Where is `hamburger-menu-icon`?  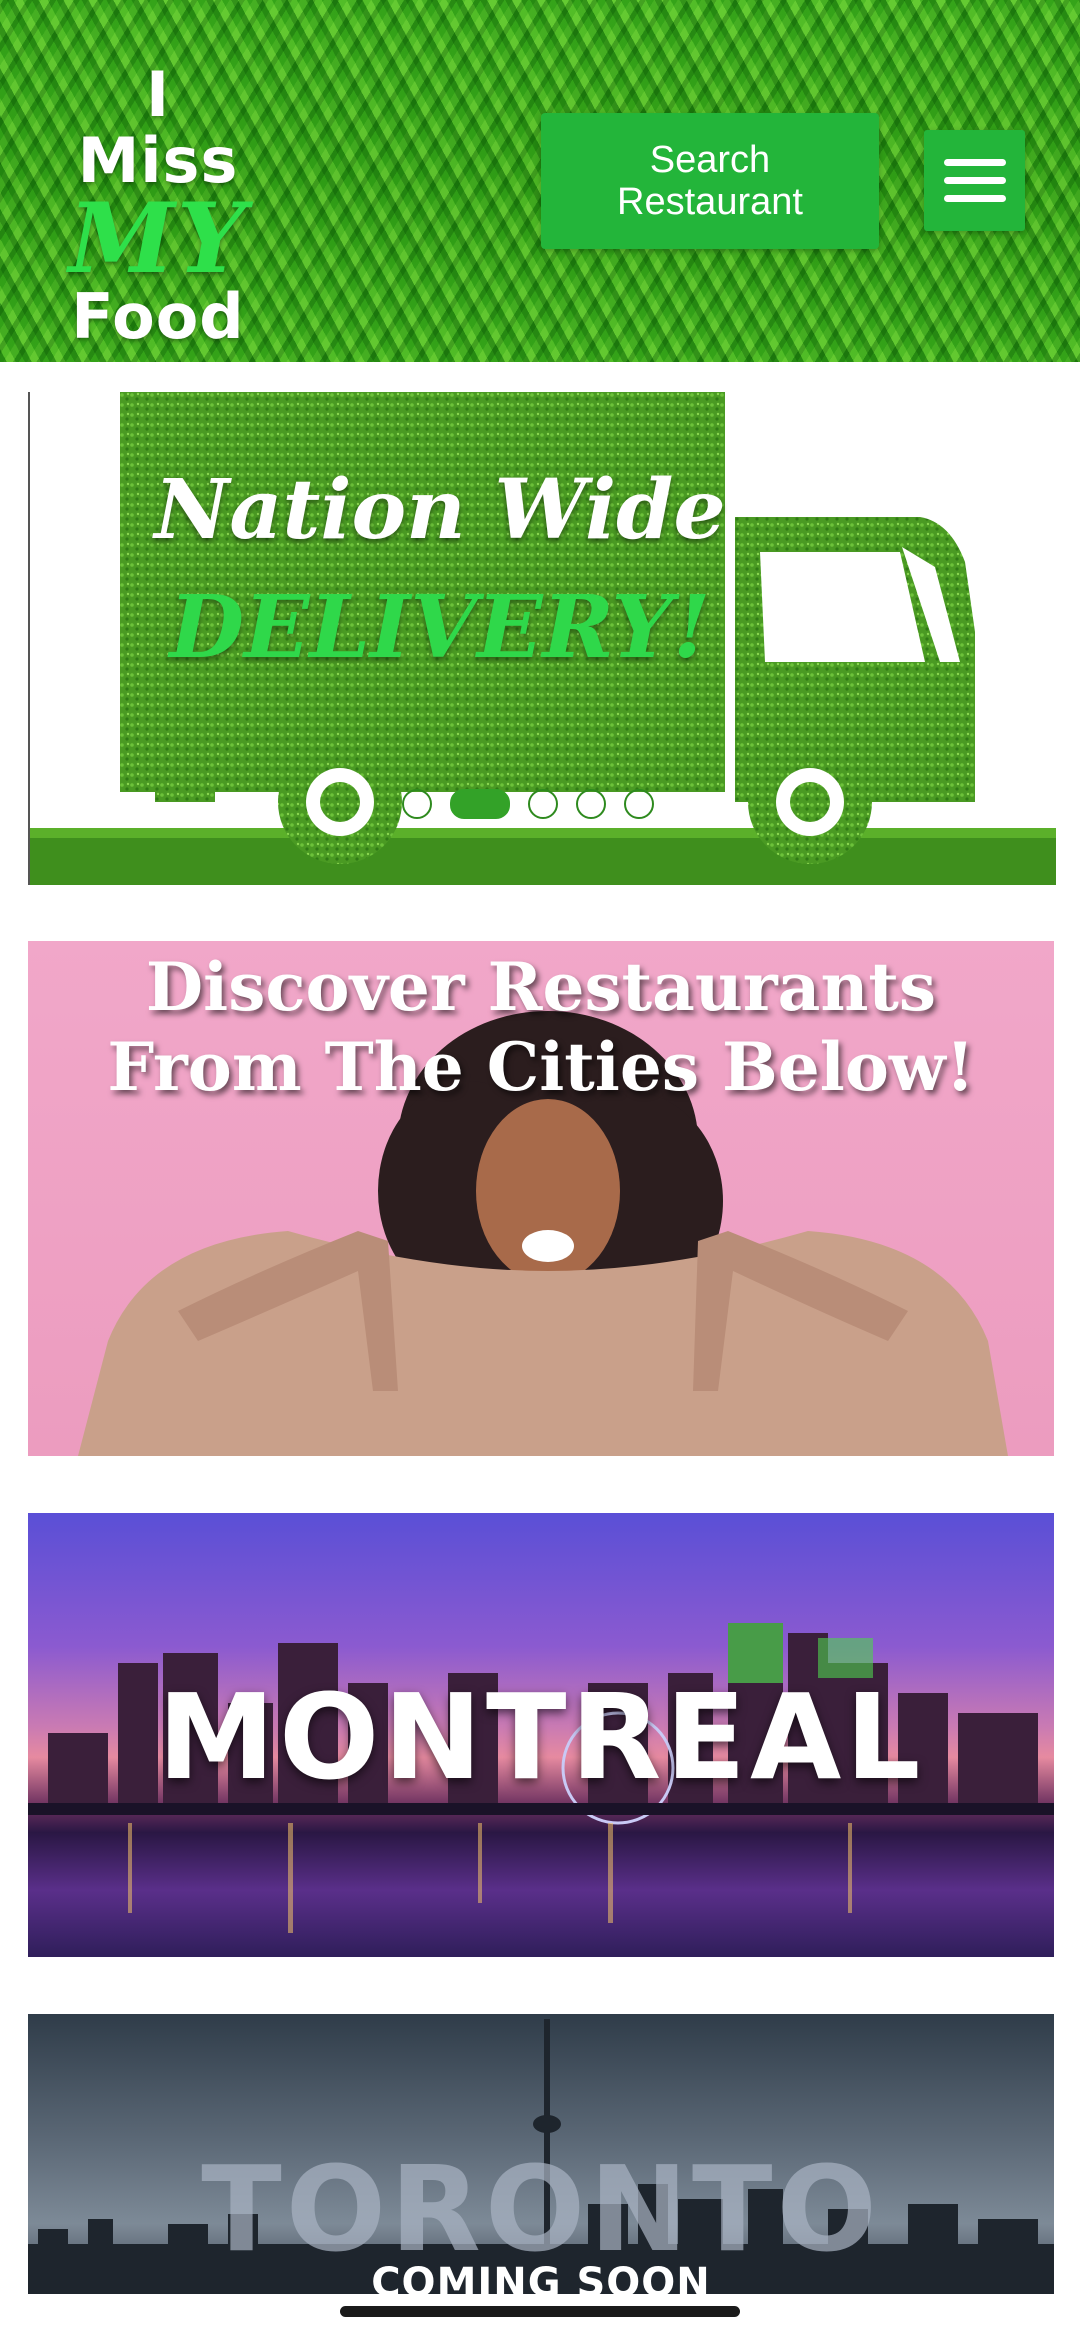 hamburger-menu-icon is located at coordinates (974, 180).